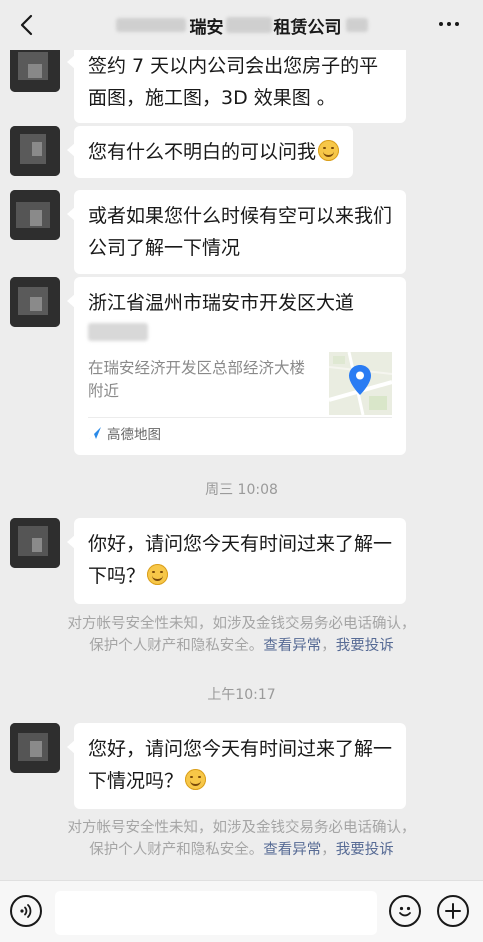 This screenshot has height=942, width=483. What do you see at coordinates (240, 232) in the screenshot?
I see `message-text: 或者如果您什么时候有空可以来我们公司了解一下情况` at bounding box center [240, 232].